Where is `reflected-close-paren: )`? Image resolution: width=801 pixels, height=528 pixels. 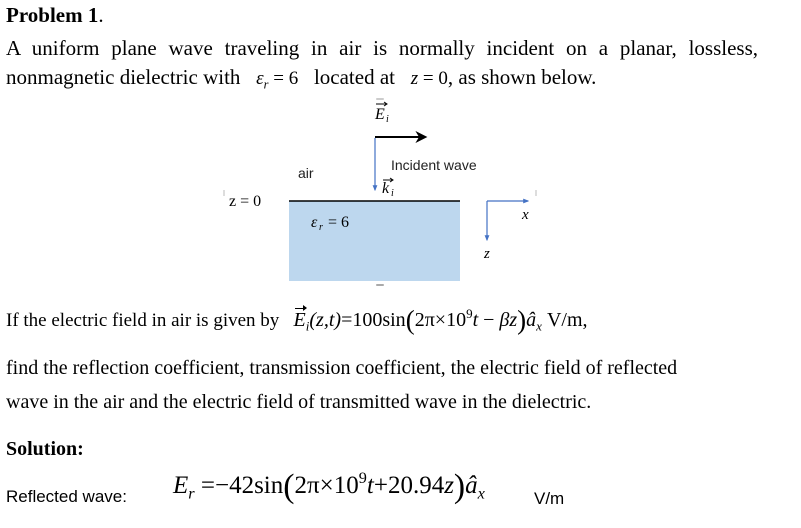
reflected-close-paren: ) is located at coordinates (459, 486).